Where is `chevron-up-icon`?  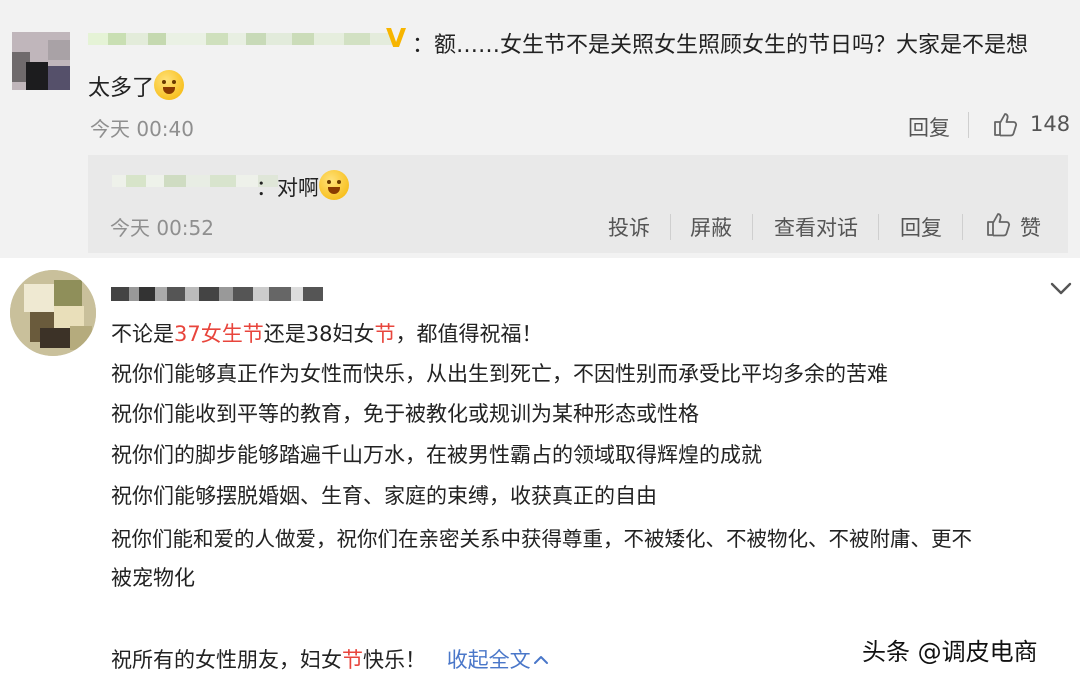
chevron-up-icon is located at coordinates (540, 660).